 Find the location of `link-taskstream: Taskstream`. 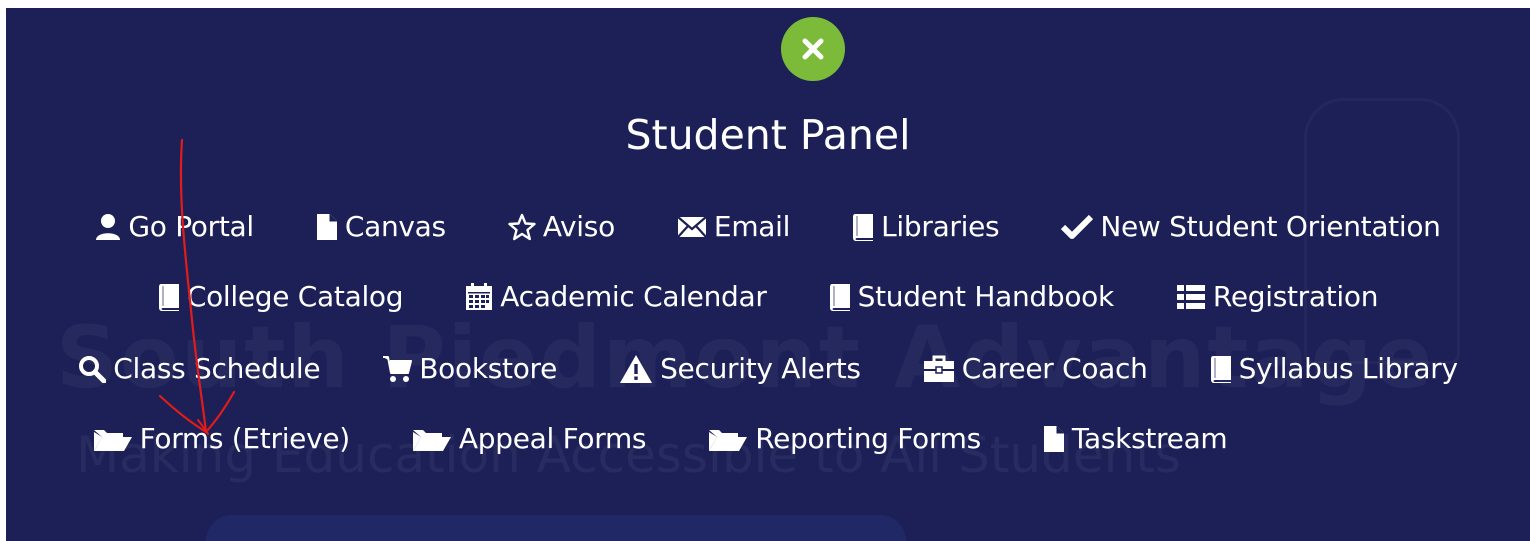

link-taskstream: Taskstream is located at coordinates (1135, 438).